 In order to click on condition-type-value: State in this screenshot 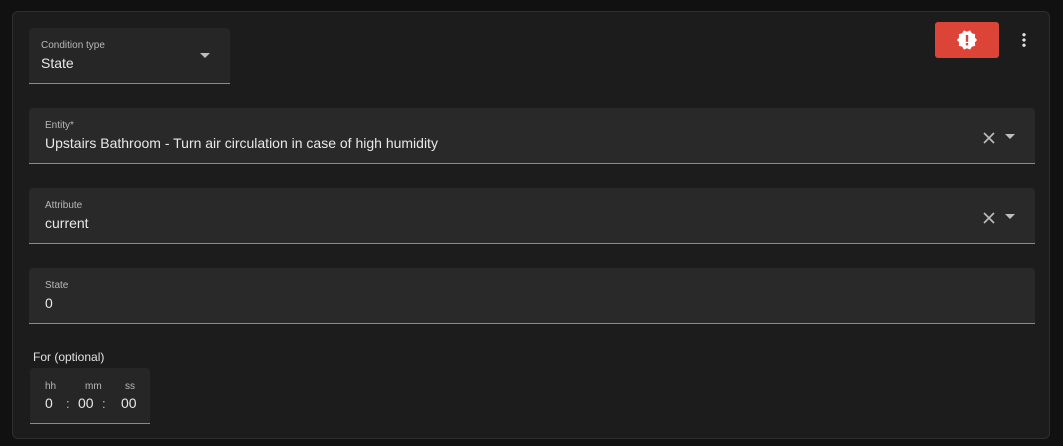, I will do `click(57, 63)`.